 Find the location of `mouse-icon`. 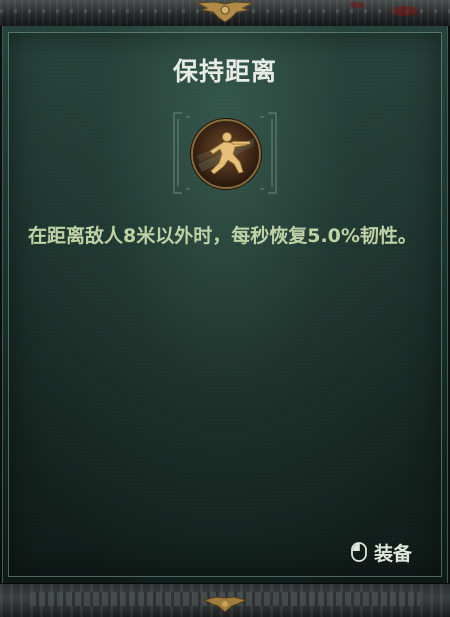

mouse-icon is located at coordinates (359, 552).